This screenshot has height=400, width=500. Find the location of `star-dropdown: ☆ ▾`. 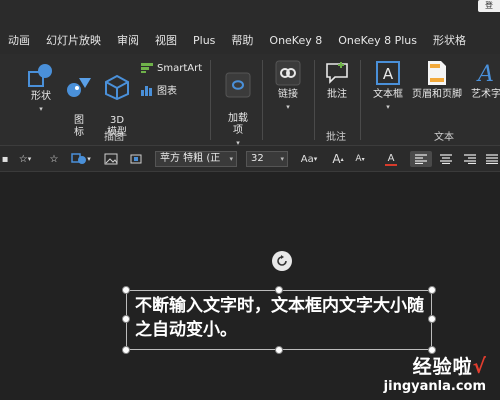

star-dropdown: ☆ ▾ is located at coordinates (25, 159).